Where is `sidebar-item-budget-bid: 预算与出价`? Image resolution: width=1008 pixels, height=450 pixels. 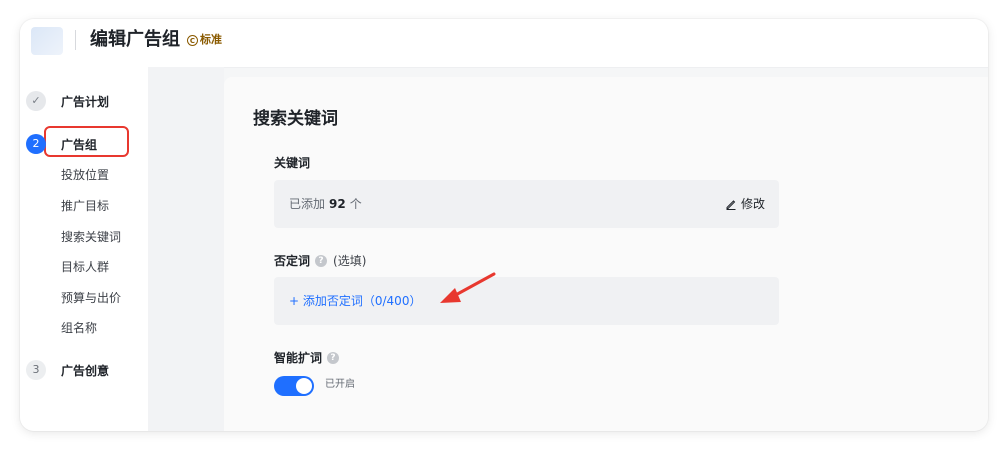 sidebar-item-budget-bid: 预算与出价 is located at coordinates (91, 298).